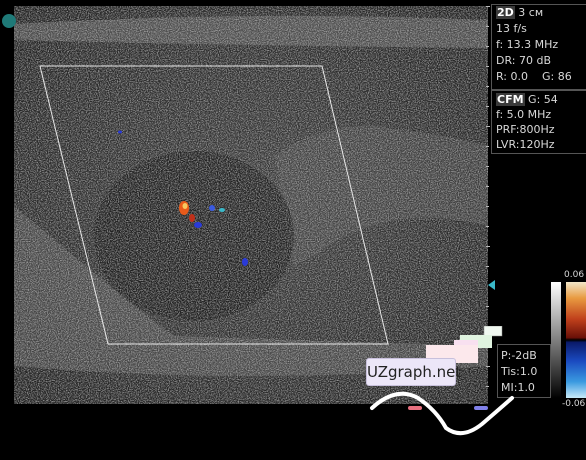 This screenshot has height=460, width=586. I want to click on rejection: R: 0.0, so click(512, 76).